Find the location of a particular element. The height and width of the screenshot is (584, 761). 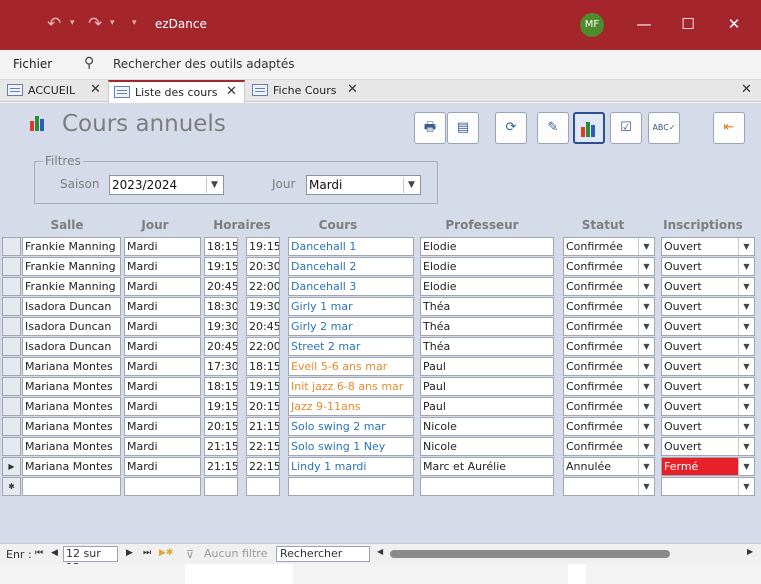

cell-fin: 18:15 is located at coordinates (263, 366).